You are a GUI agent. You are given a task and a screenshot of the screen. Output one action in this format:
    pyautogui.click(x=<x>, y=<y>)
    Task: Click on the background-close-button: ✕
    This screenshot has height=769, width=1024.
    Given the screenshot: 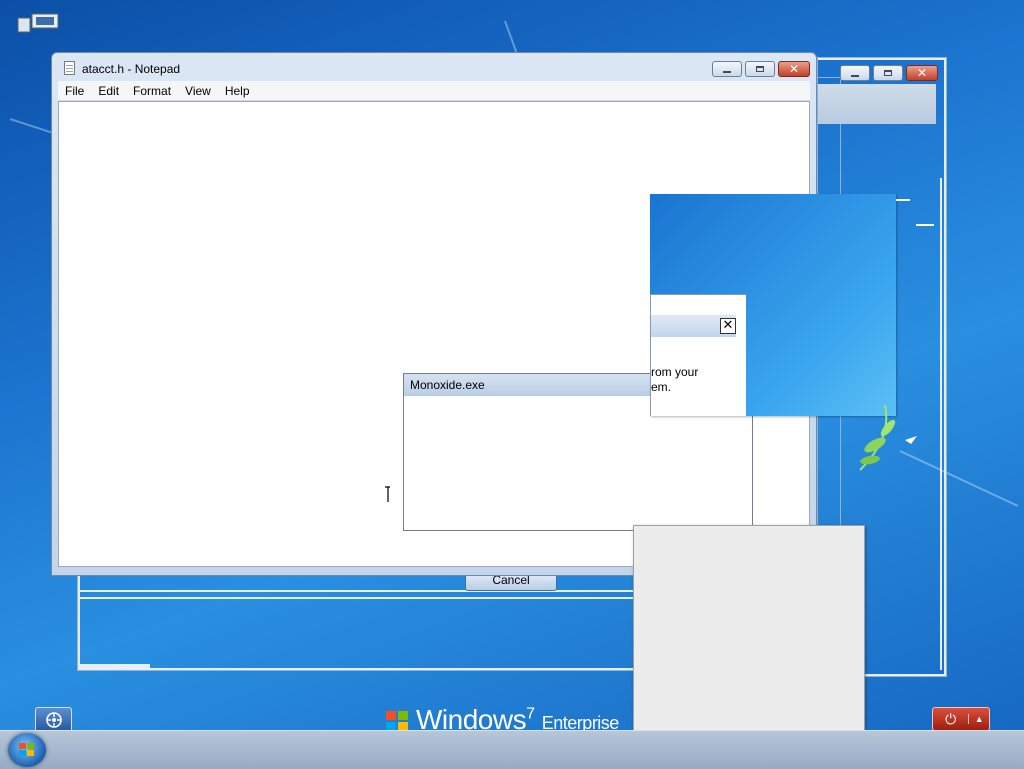 What is the action you would take?
    pyautogui.click(x=922, y=73)
    